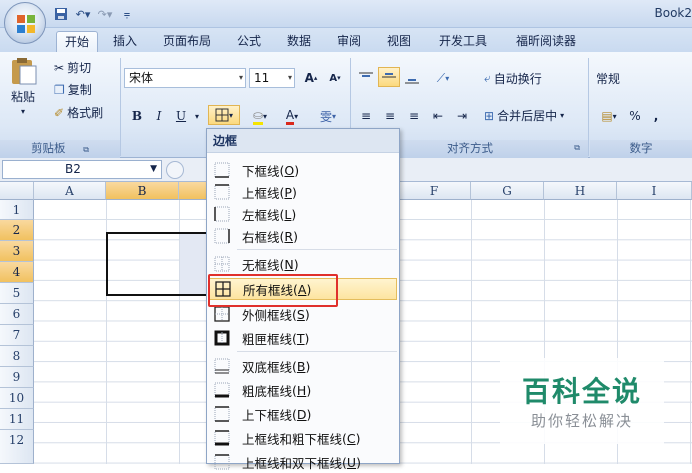 Image resolution: width=692 pixels, height=473 pixels. What do you see at coordinates (17, 398) in the screenshot?
I see `row-header: 10` at bounding box center [17, 398].